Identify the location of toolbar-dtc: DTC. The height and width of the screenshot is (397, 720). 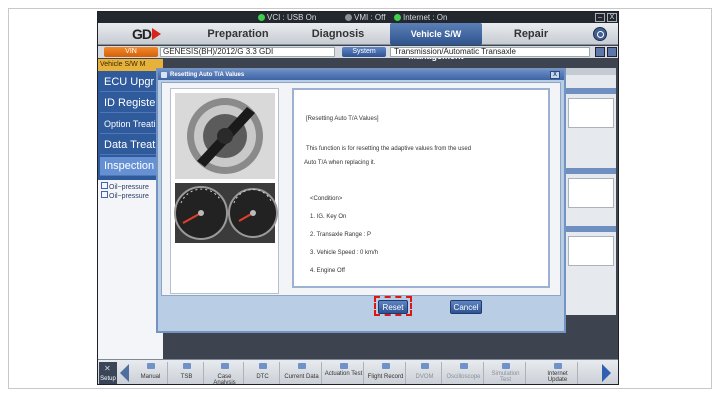
(263, 373).